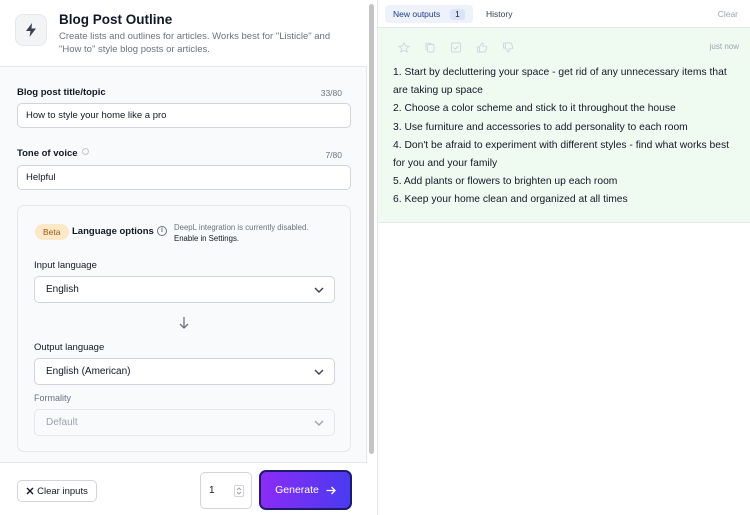 This screenshot has height=515, width=750. Describe the element at coordinates (333, 155) in the screenshot. I see `tone-char-count: 7/80` at that location.